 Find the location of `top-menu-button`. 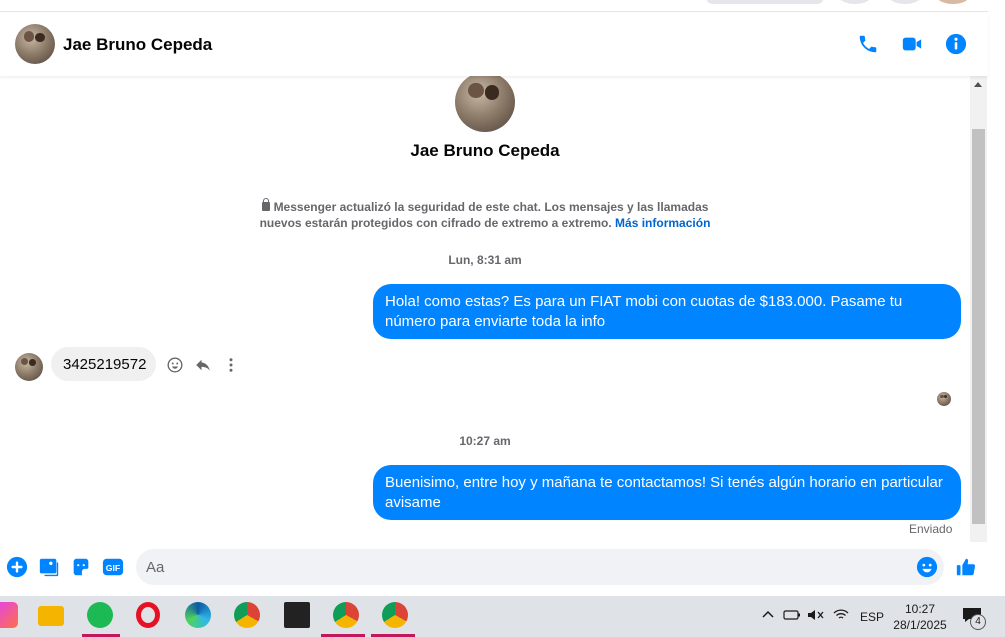

top-menu-button is located at coordinates (855, 2).